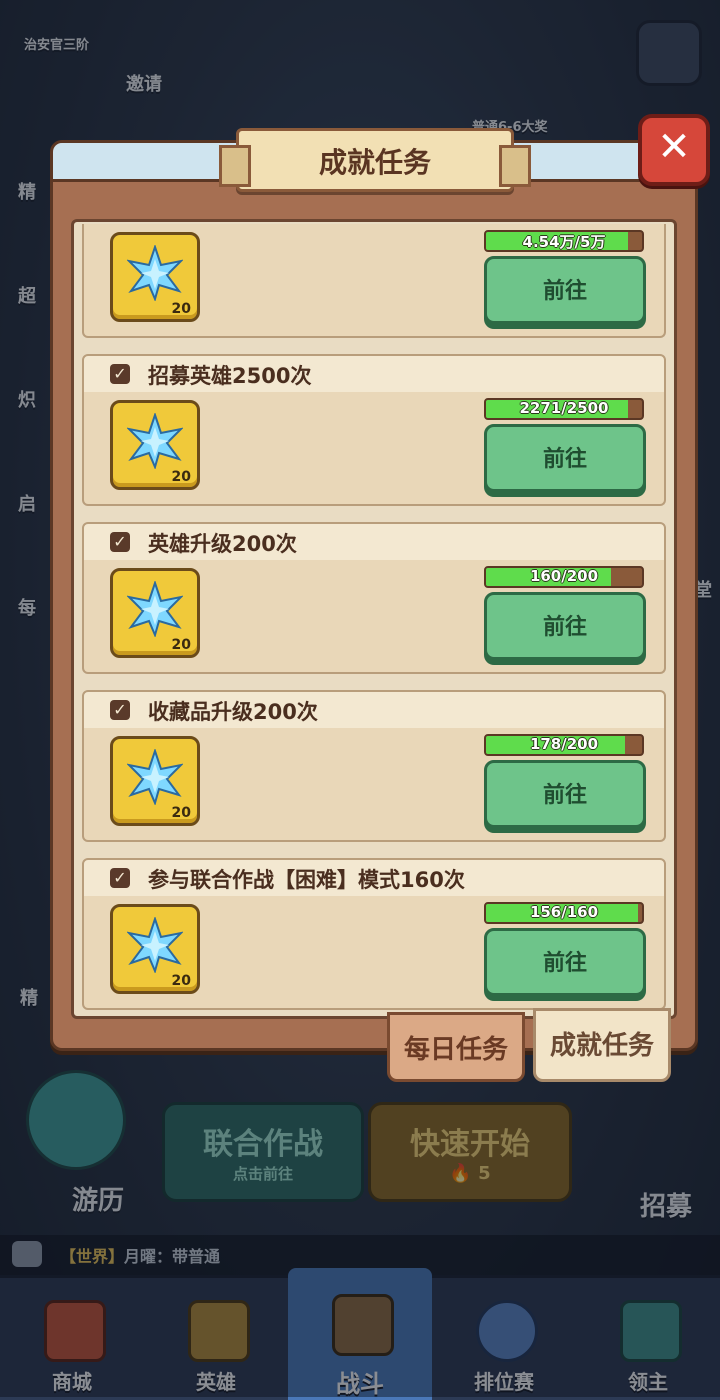  I want to click on modal-title: 成就任务, so click(374, 162).